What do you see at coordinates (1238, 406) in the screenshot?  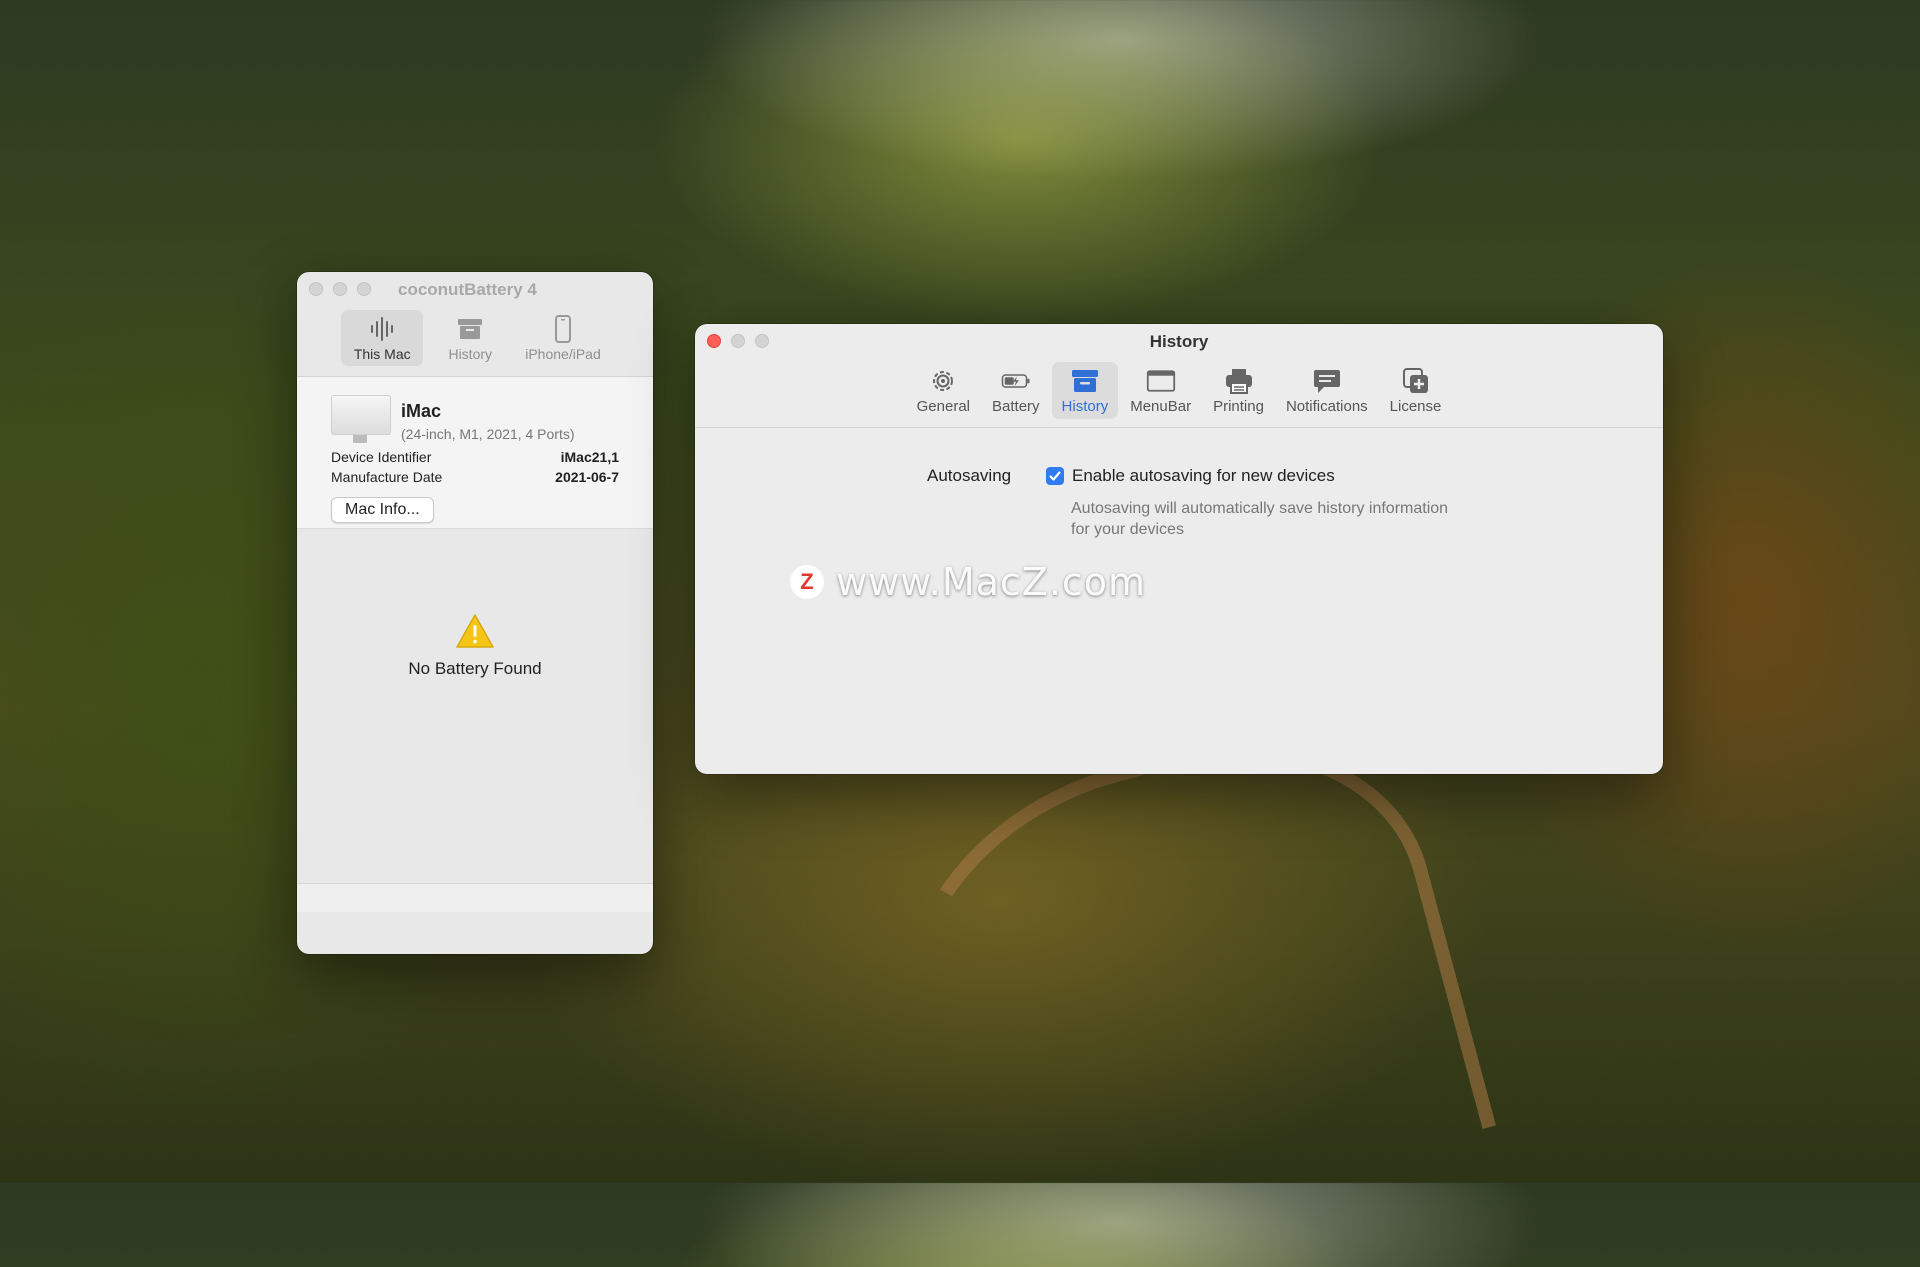 I see `tab-label: Printing` at bounding box center [1238, 406].